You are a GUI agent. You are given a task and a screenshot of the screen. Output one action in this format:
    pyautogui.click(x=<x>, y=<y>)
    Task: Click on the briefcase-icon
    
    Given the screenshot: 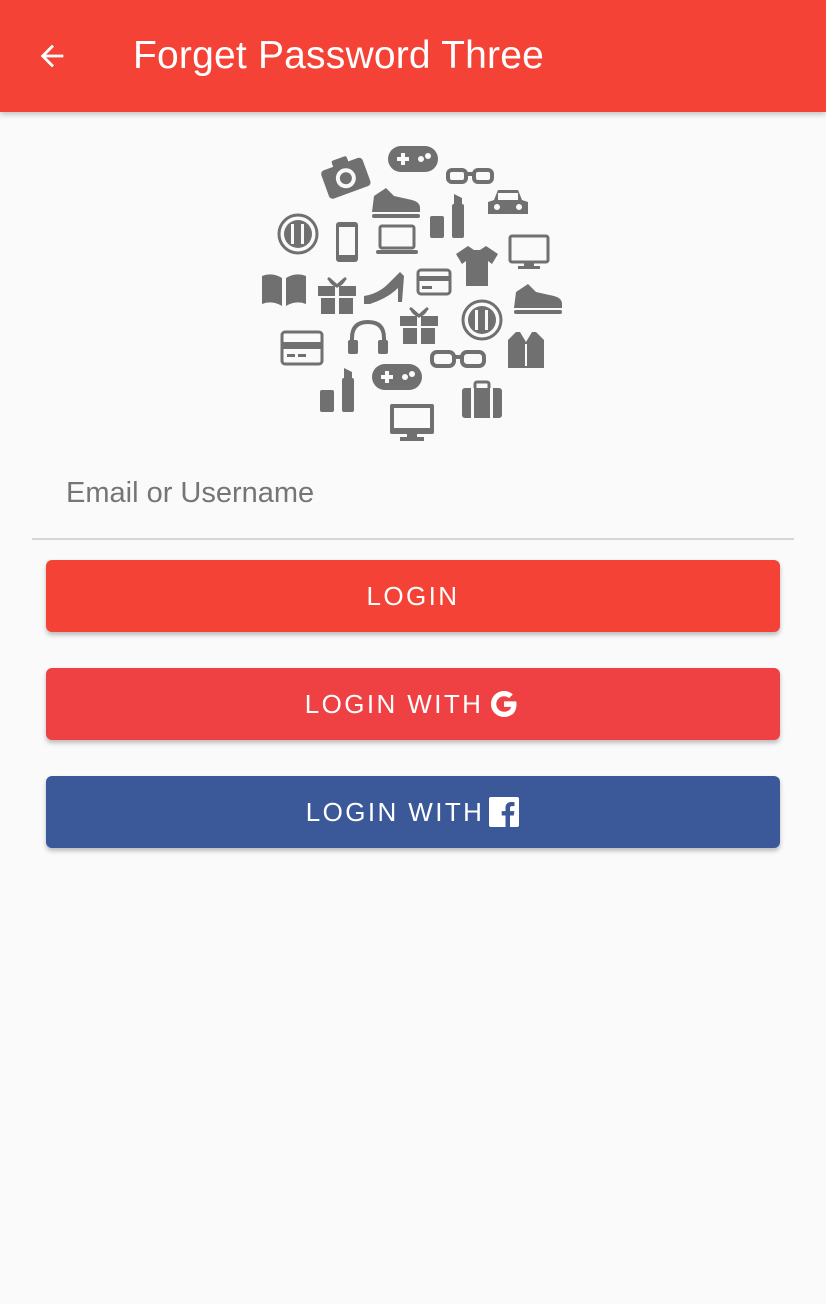 What is the action you would take?
    pyautogui.click(x=482, y=399)
    